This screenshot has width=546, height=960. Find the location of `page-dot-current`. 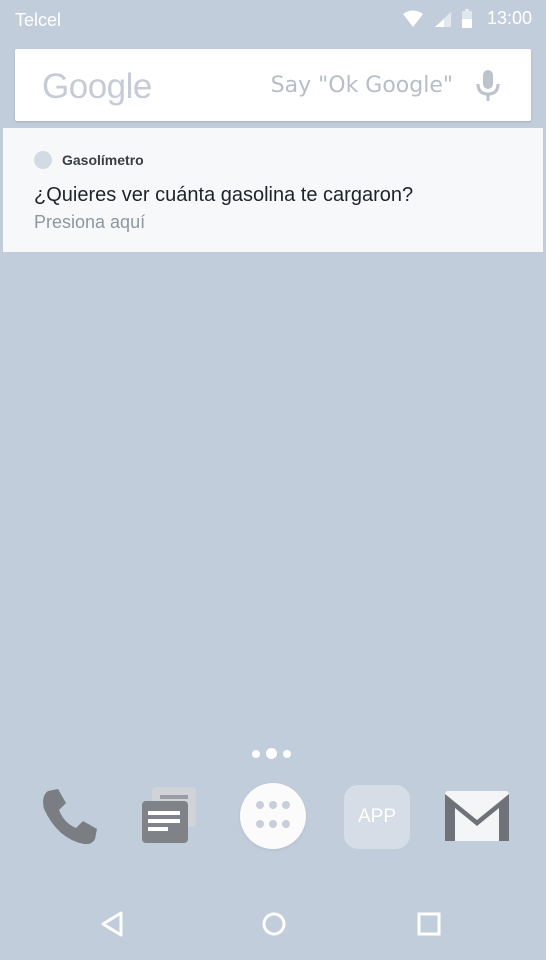

page-dot-current is located at coordinates (271, 753).